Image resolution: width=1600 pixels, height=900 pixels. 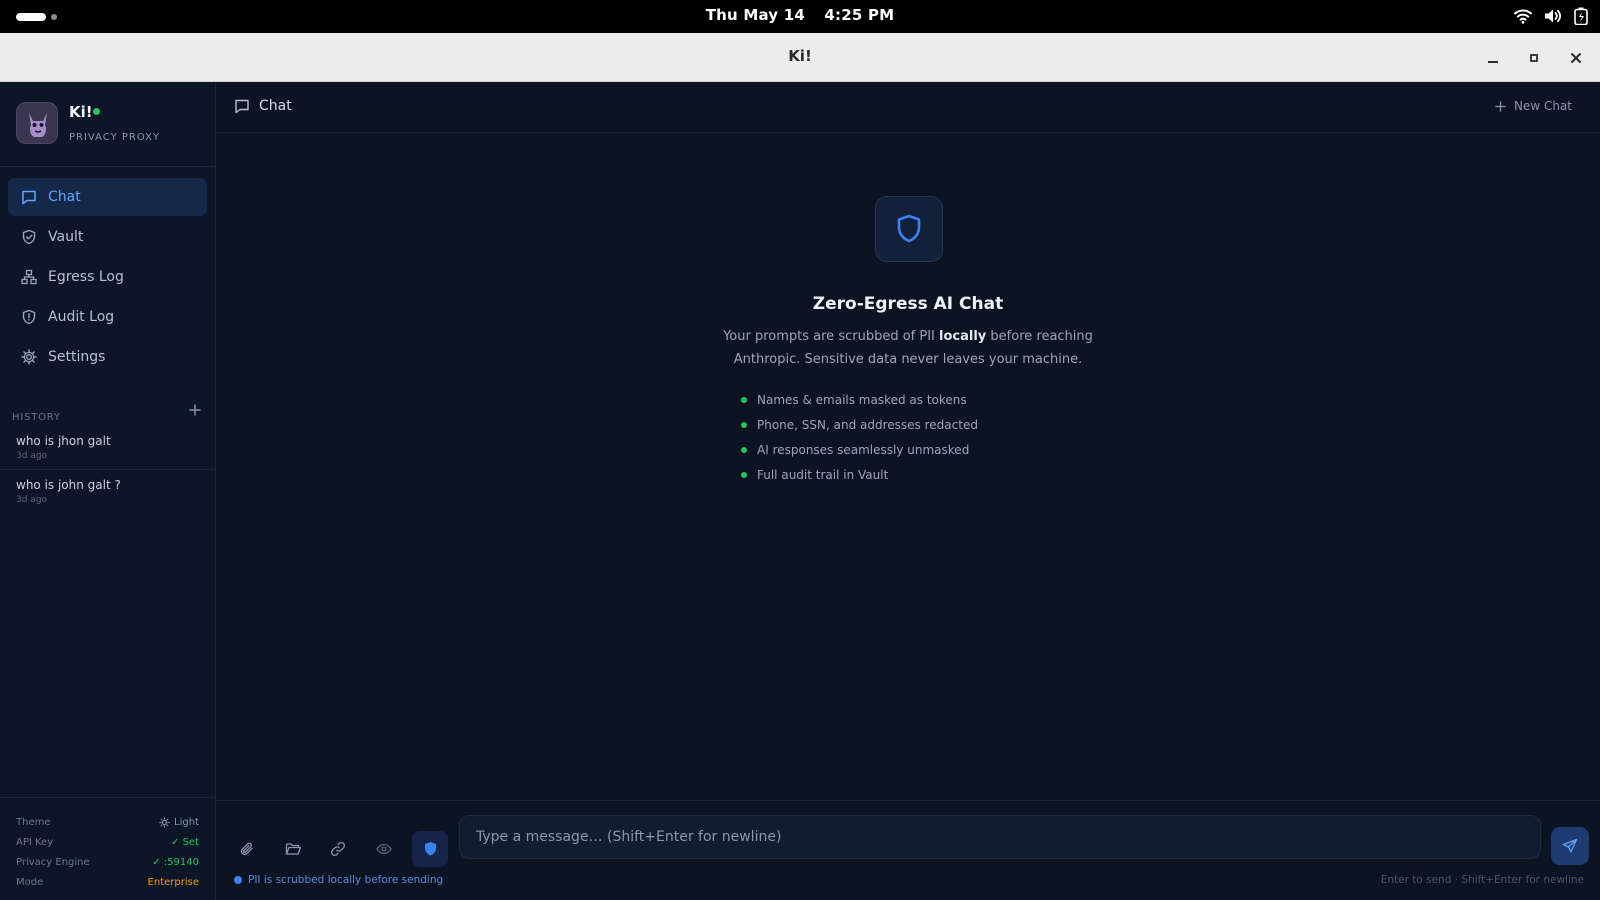 I want to click on window-title: Ki!, so click(x=800, y=56).